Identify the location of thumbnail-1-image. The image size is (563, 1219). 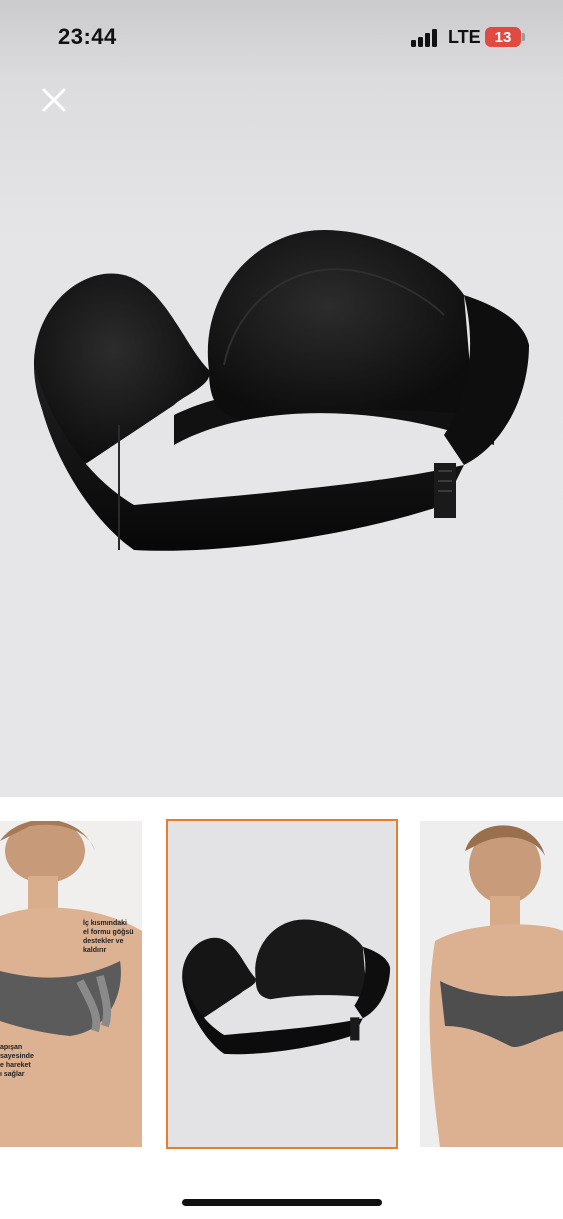
(71, 984).